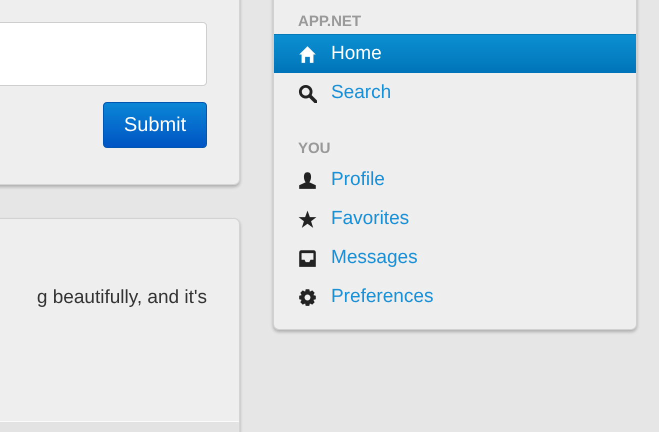  What do you see at coordinates (307, 54) in the screenshot?
I see `home-icon` at bounding box center [307, 54].